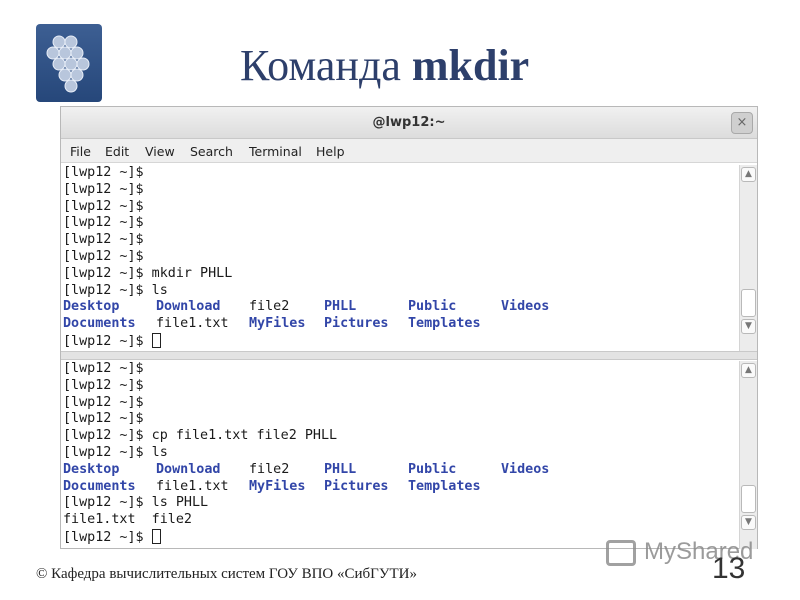  What do you see at coordinates (729, 568) in the screenshot?
I see `page-number: 13` at bounding box center [729, 568].